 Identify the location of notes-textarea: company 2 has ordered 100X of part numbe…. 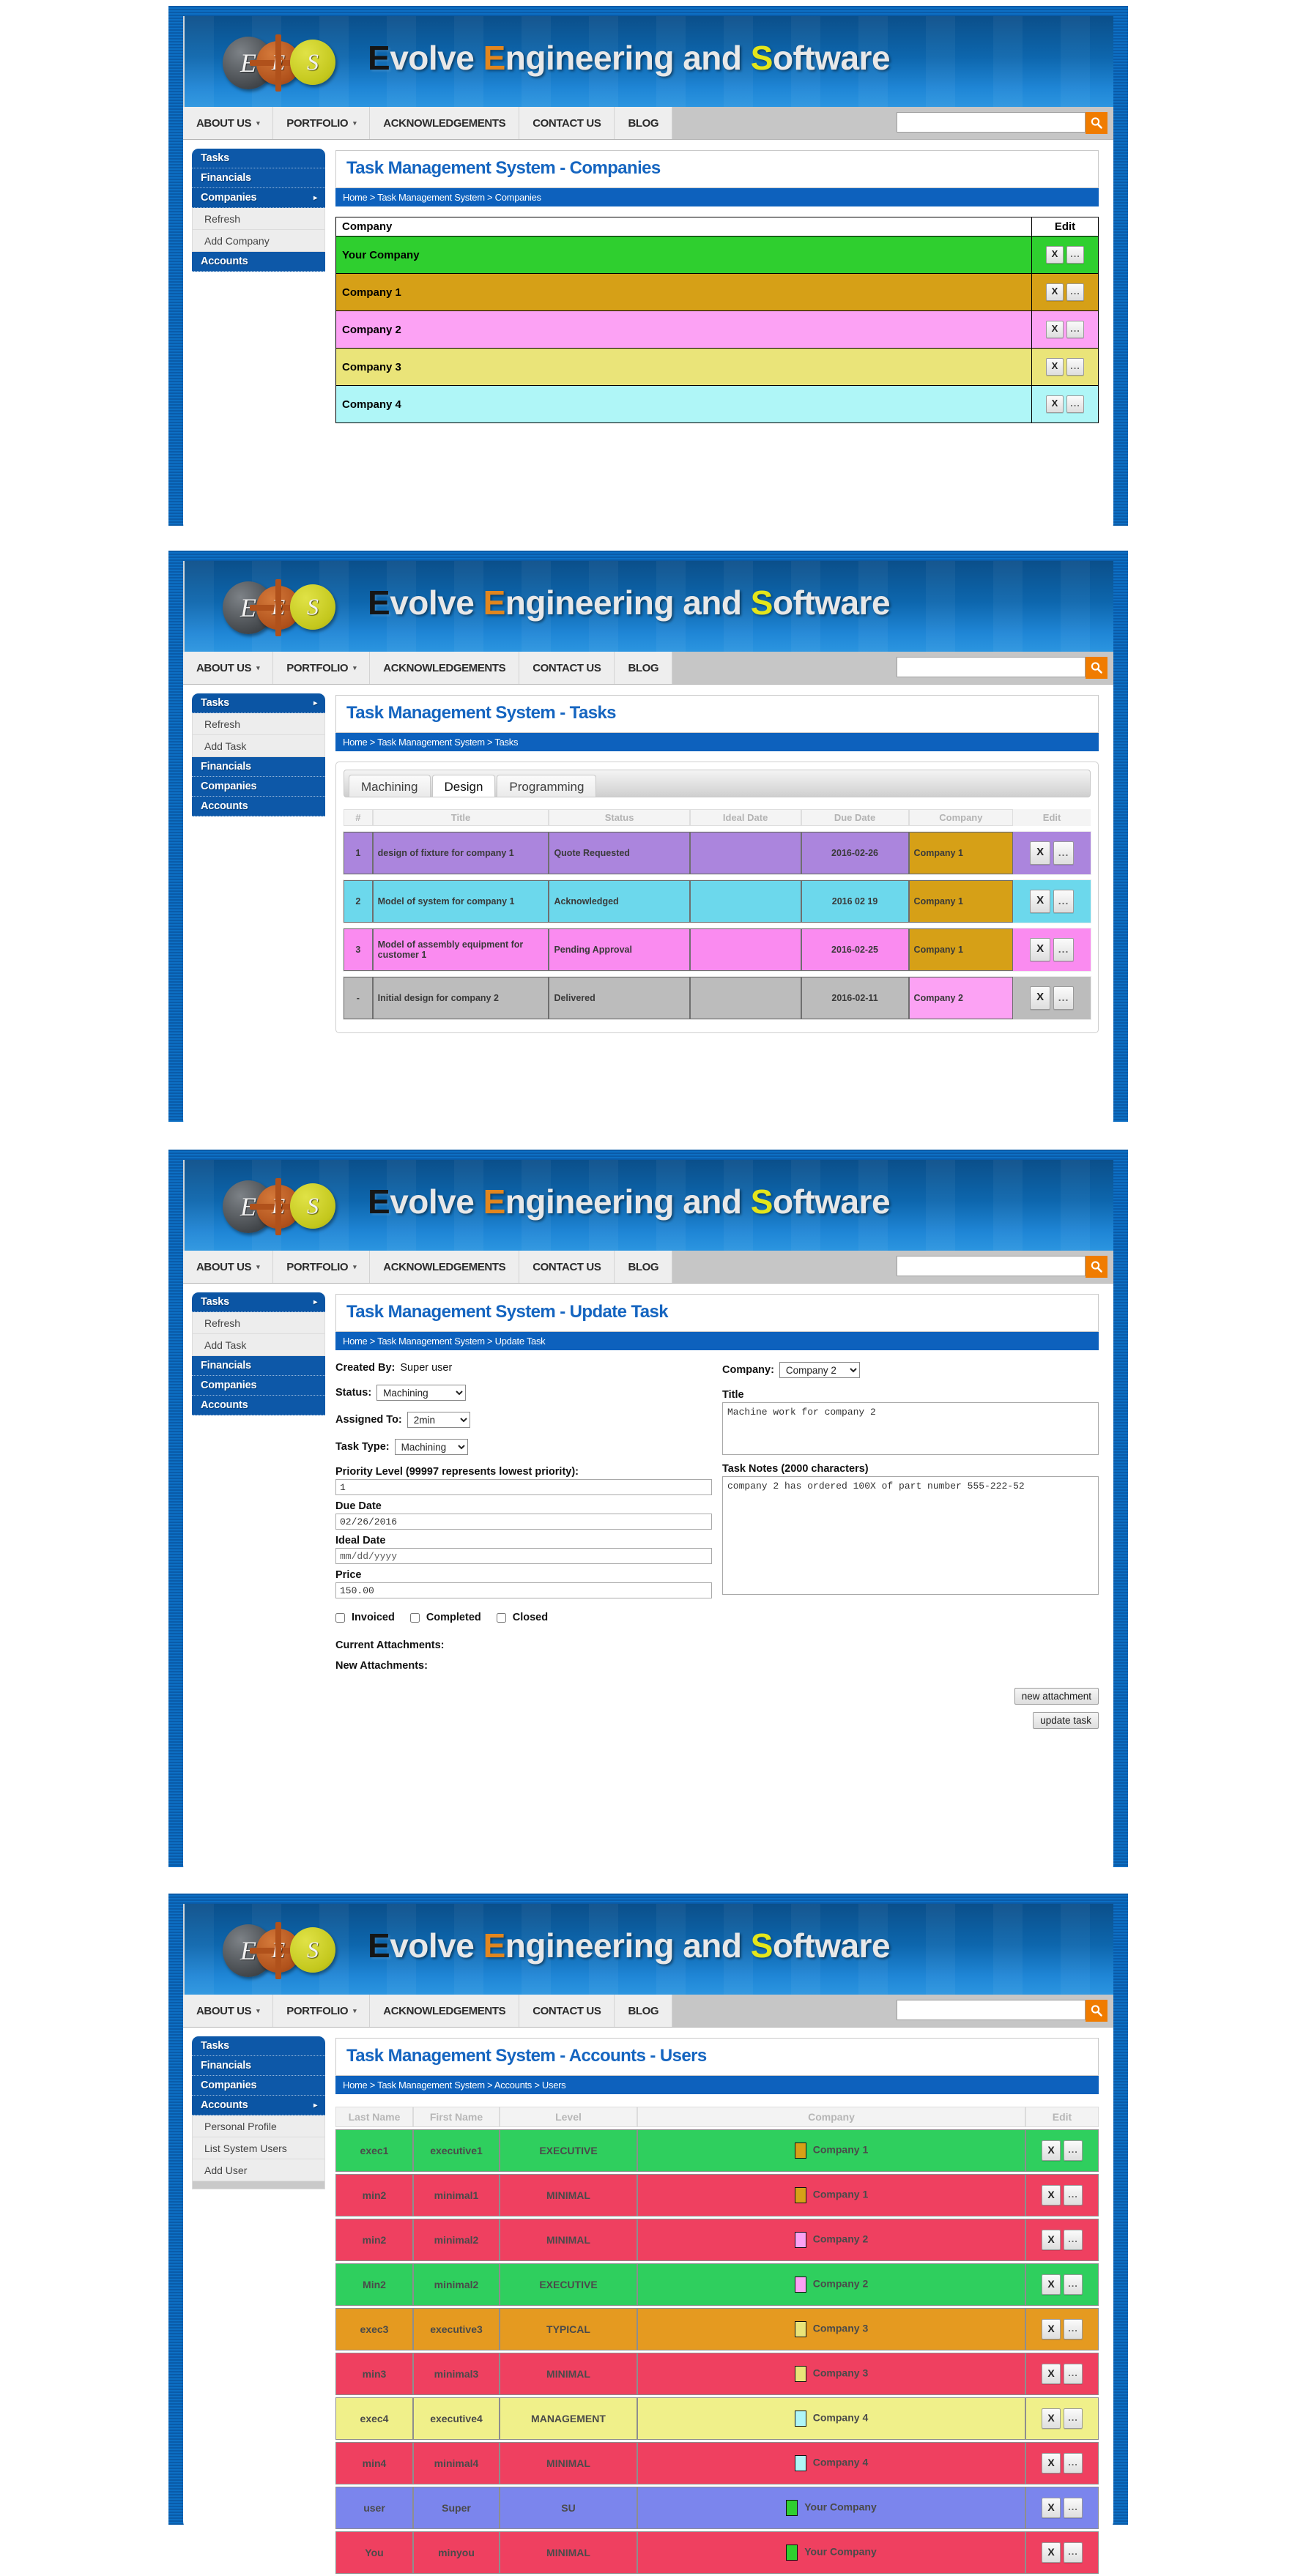
(910, 1535).